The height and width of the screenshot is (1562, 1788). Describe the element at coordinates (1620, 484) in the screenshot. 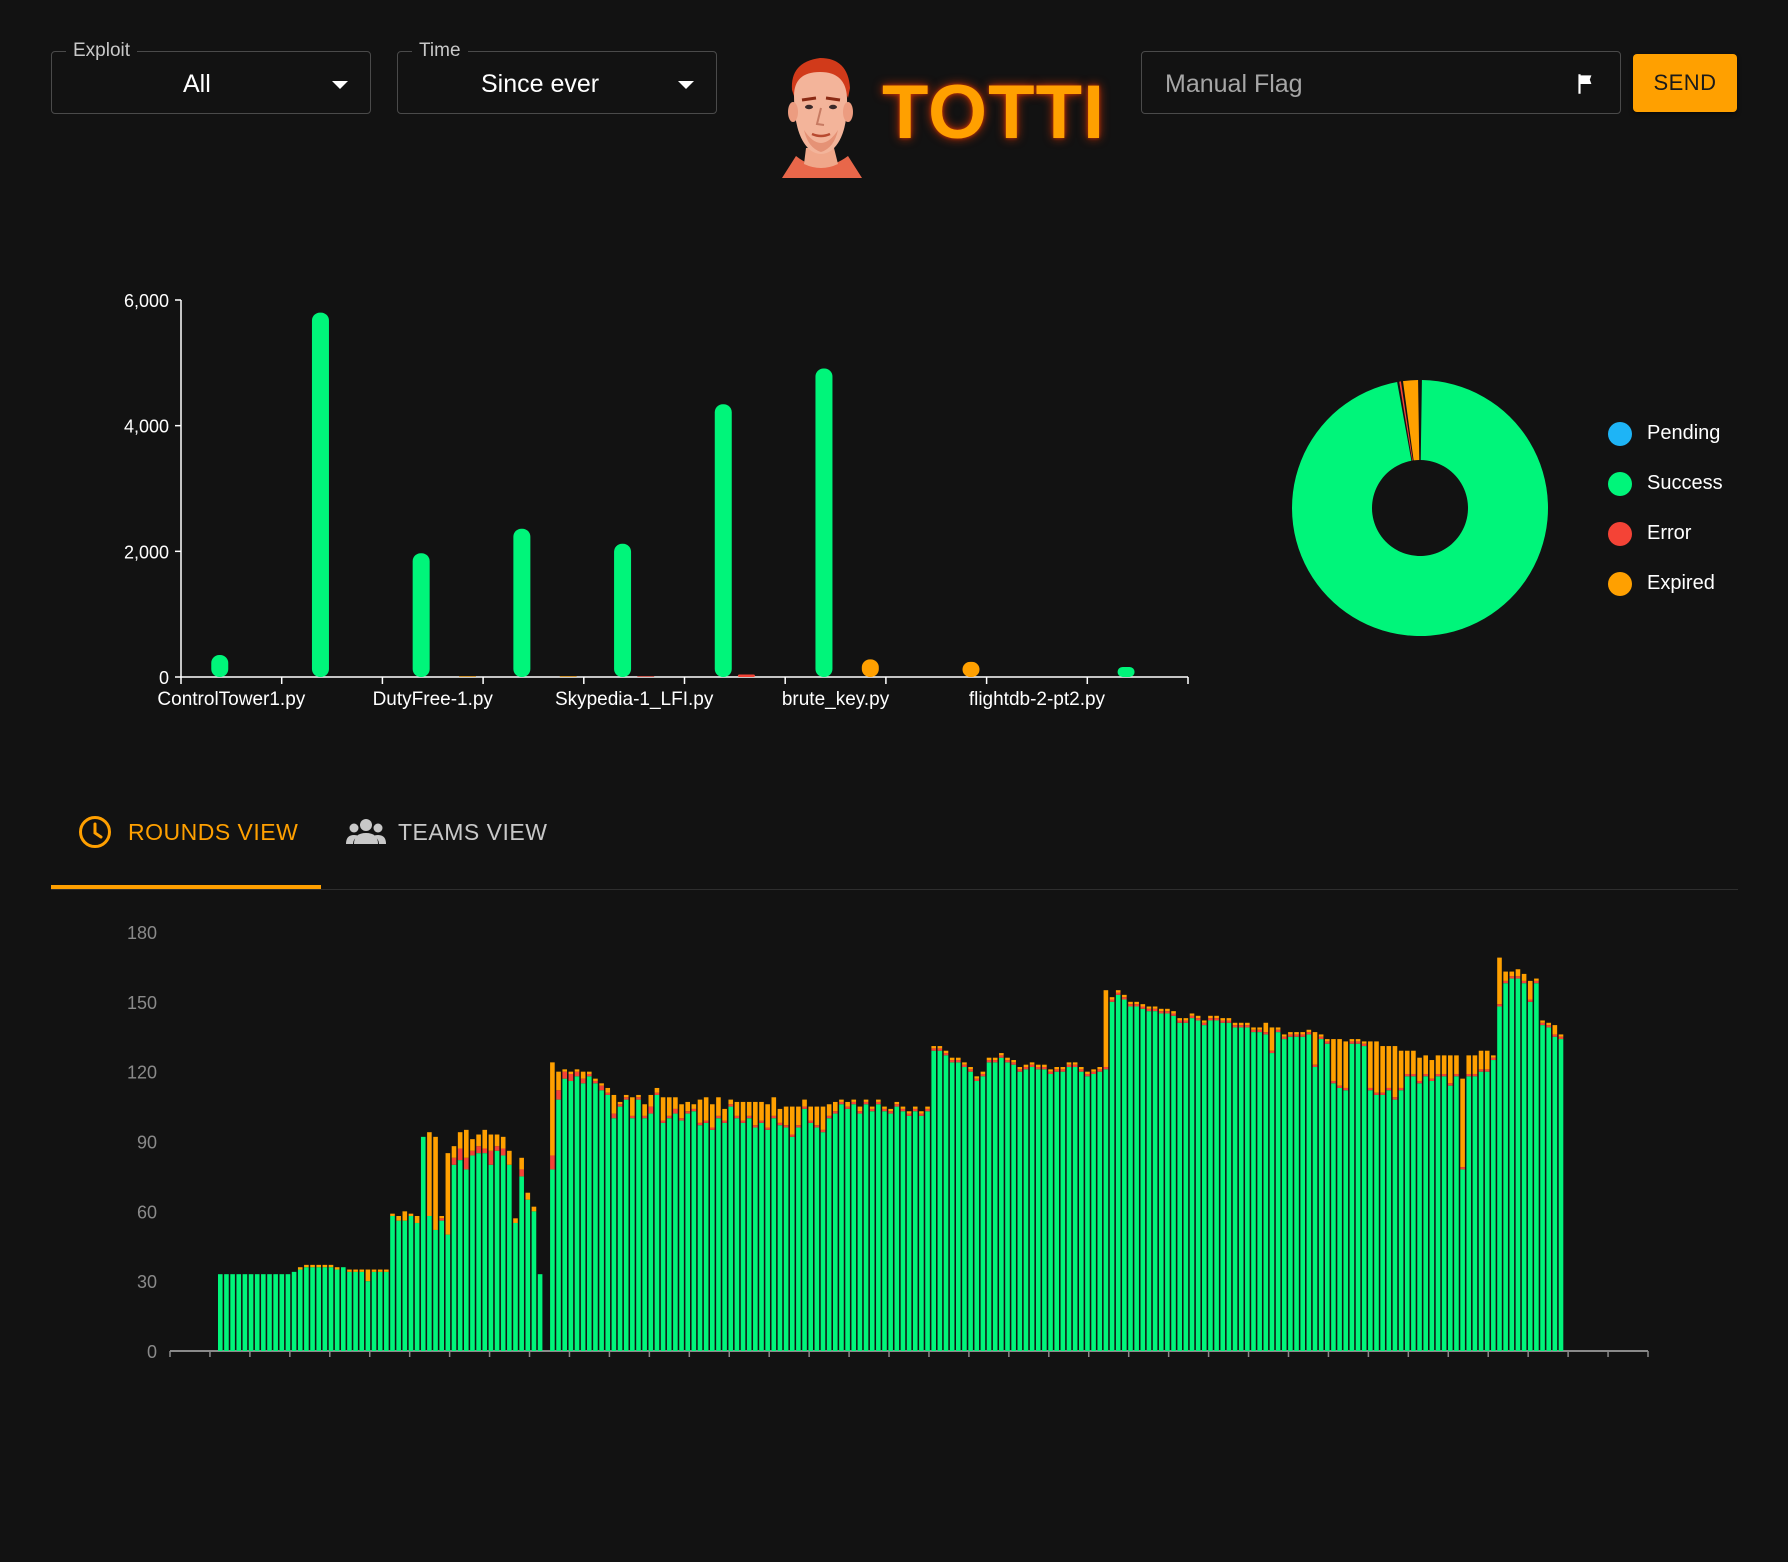

I see `legend-dot` at that location.